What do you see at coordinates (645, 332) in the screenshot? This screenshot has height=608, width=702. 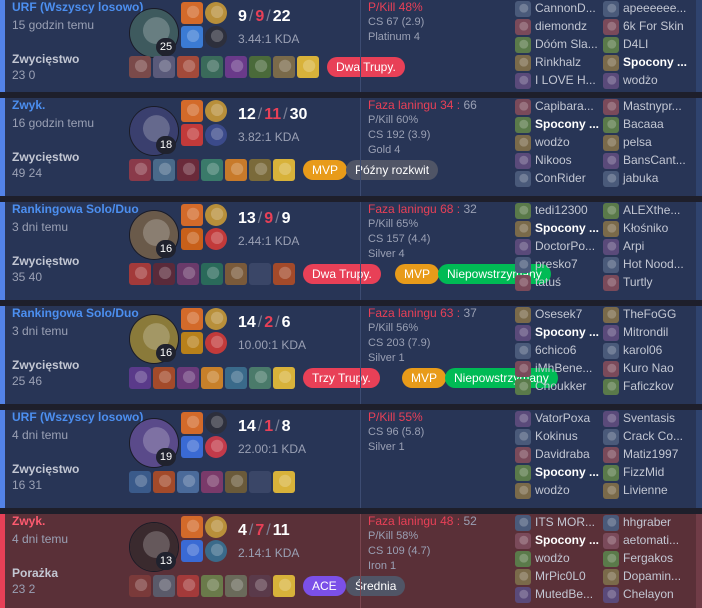 I see `player-name: Mitrondil` at bounding box center [645, 332].